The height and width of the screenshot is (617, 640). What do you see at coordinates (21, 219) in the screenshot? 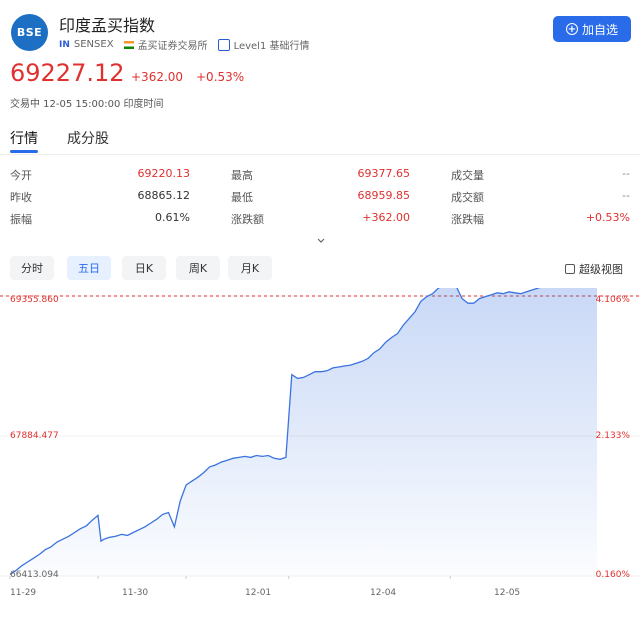
I see `stat-label: 振幅` at bounding box center [21, 219].